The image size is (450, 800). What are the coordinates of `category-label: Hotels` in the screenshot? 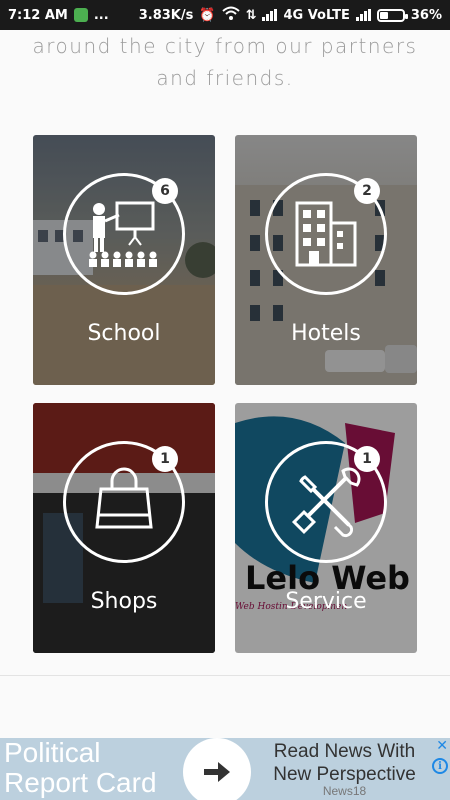 It's located at (326, 333).